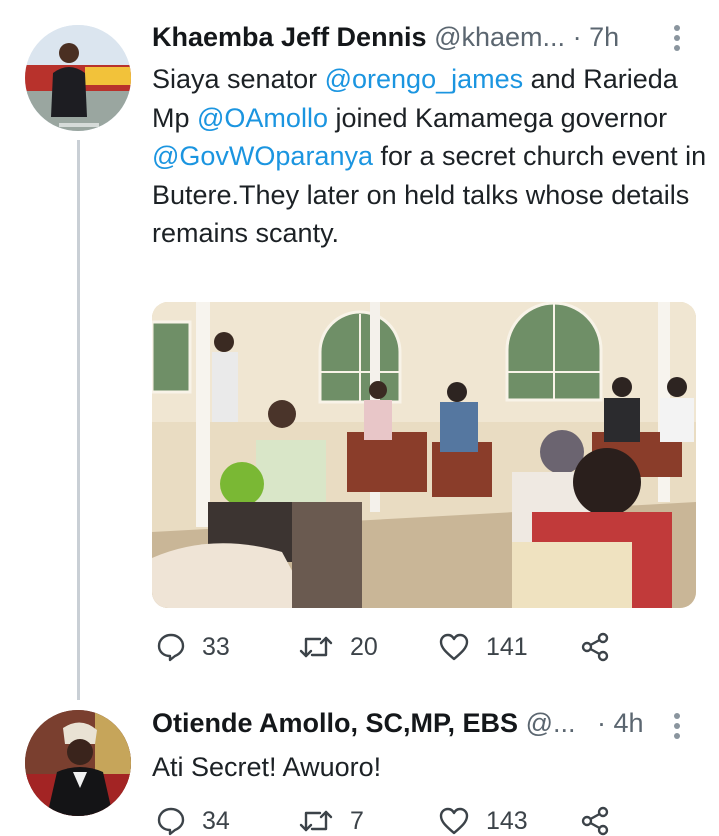 The width and height of the screenshot is (719, 836). I want to click on mention-govwoparanya: @GovWOparanya, so click(262, 156).